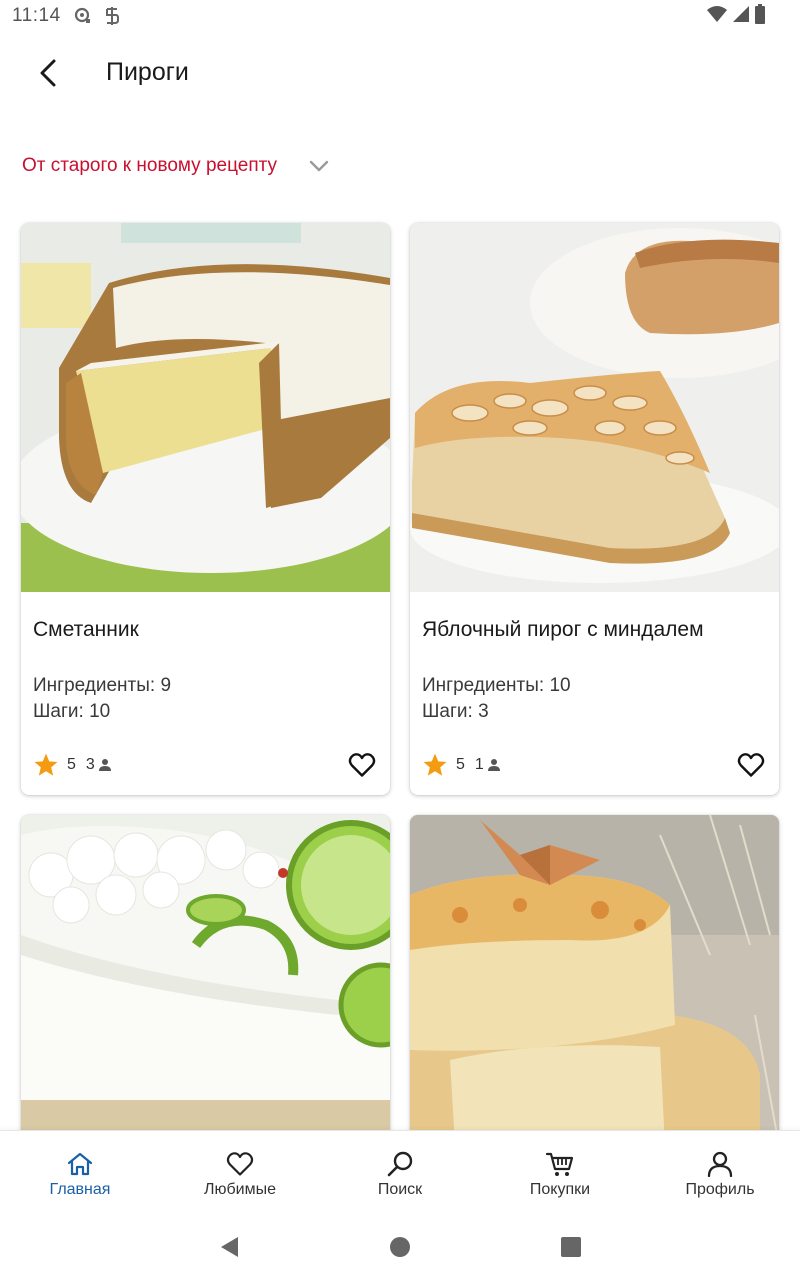 This screenshot has width=800, height=1280. I want to click on nav-profile: Профиль, so click(720, 1171).